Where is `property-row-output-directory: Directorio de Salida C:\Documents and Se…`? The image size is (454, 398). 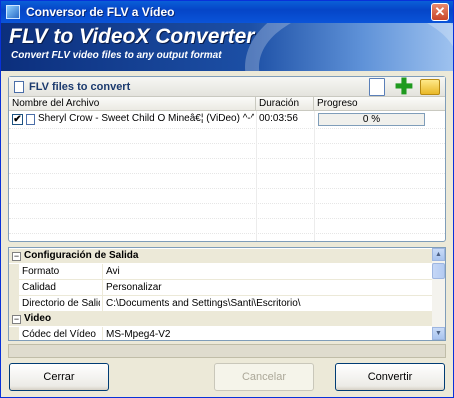
property-row-output-directory: Directorio de Salida C:\Documents and Se… is located at coordinates (221, 304).